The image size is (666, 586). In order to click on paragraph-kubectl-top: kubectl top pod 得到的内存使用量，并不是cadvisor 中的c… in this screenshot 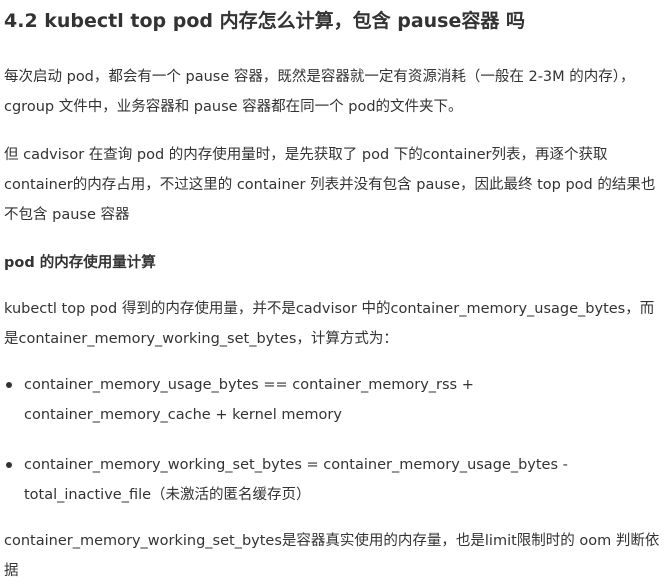, I will do `click(329, 324)`.